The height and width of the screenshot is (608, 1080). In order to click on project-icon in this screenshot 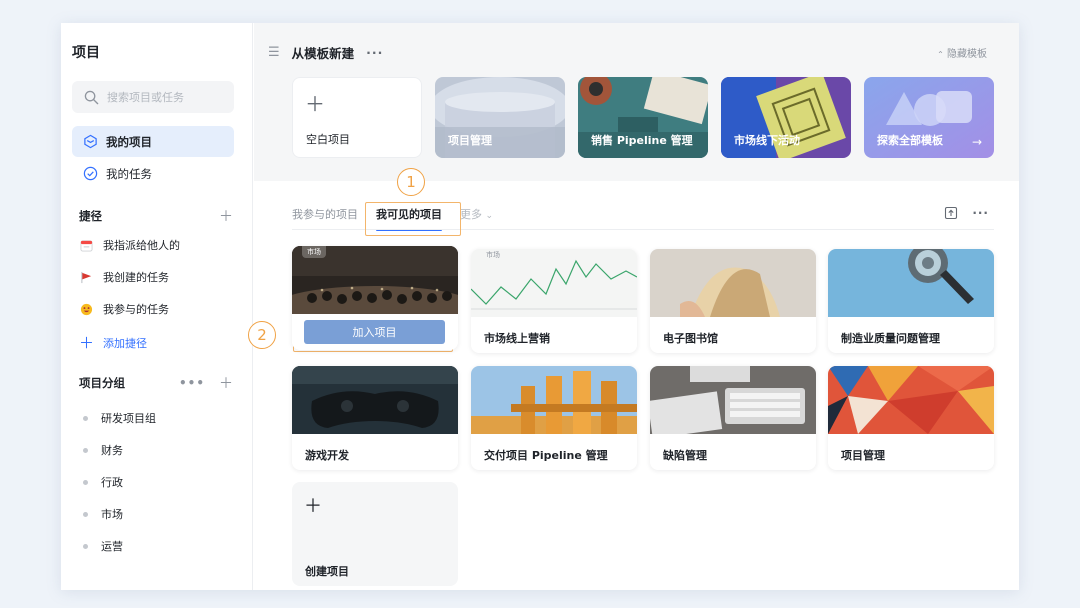, I will do `click(90, 141)`.